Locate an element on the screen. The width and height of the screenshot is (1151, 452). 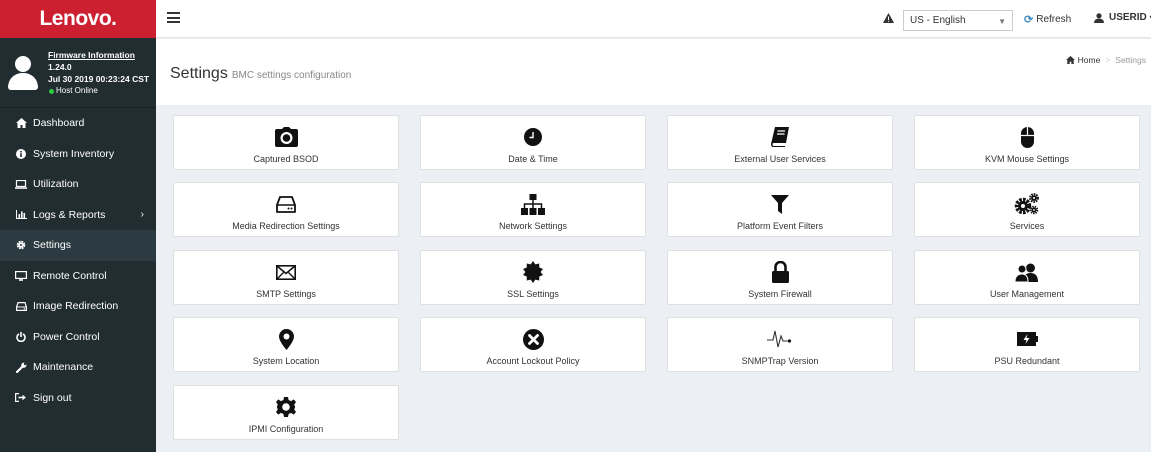
tile-network-settings: Network Settings is located at coordinates (533, 209).